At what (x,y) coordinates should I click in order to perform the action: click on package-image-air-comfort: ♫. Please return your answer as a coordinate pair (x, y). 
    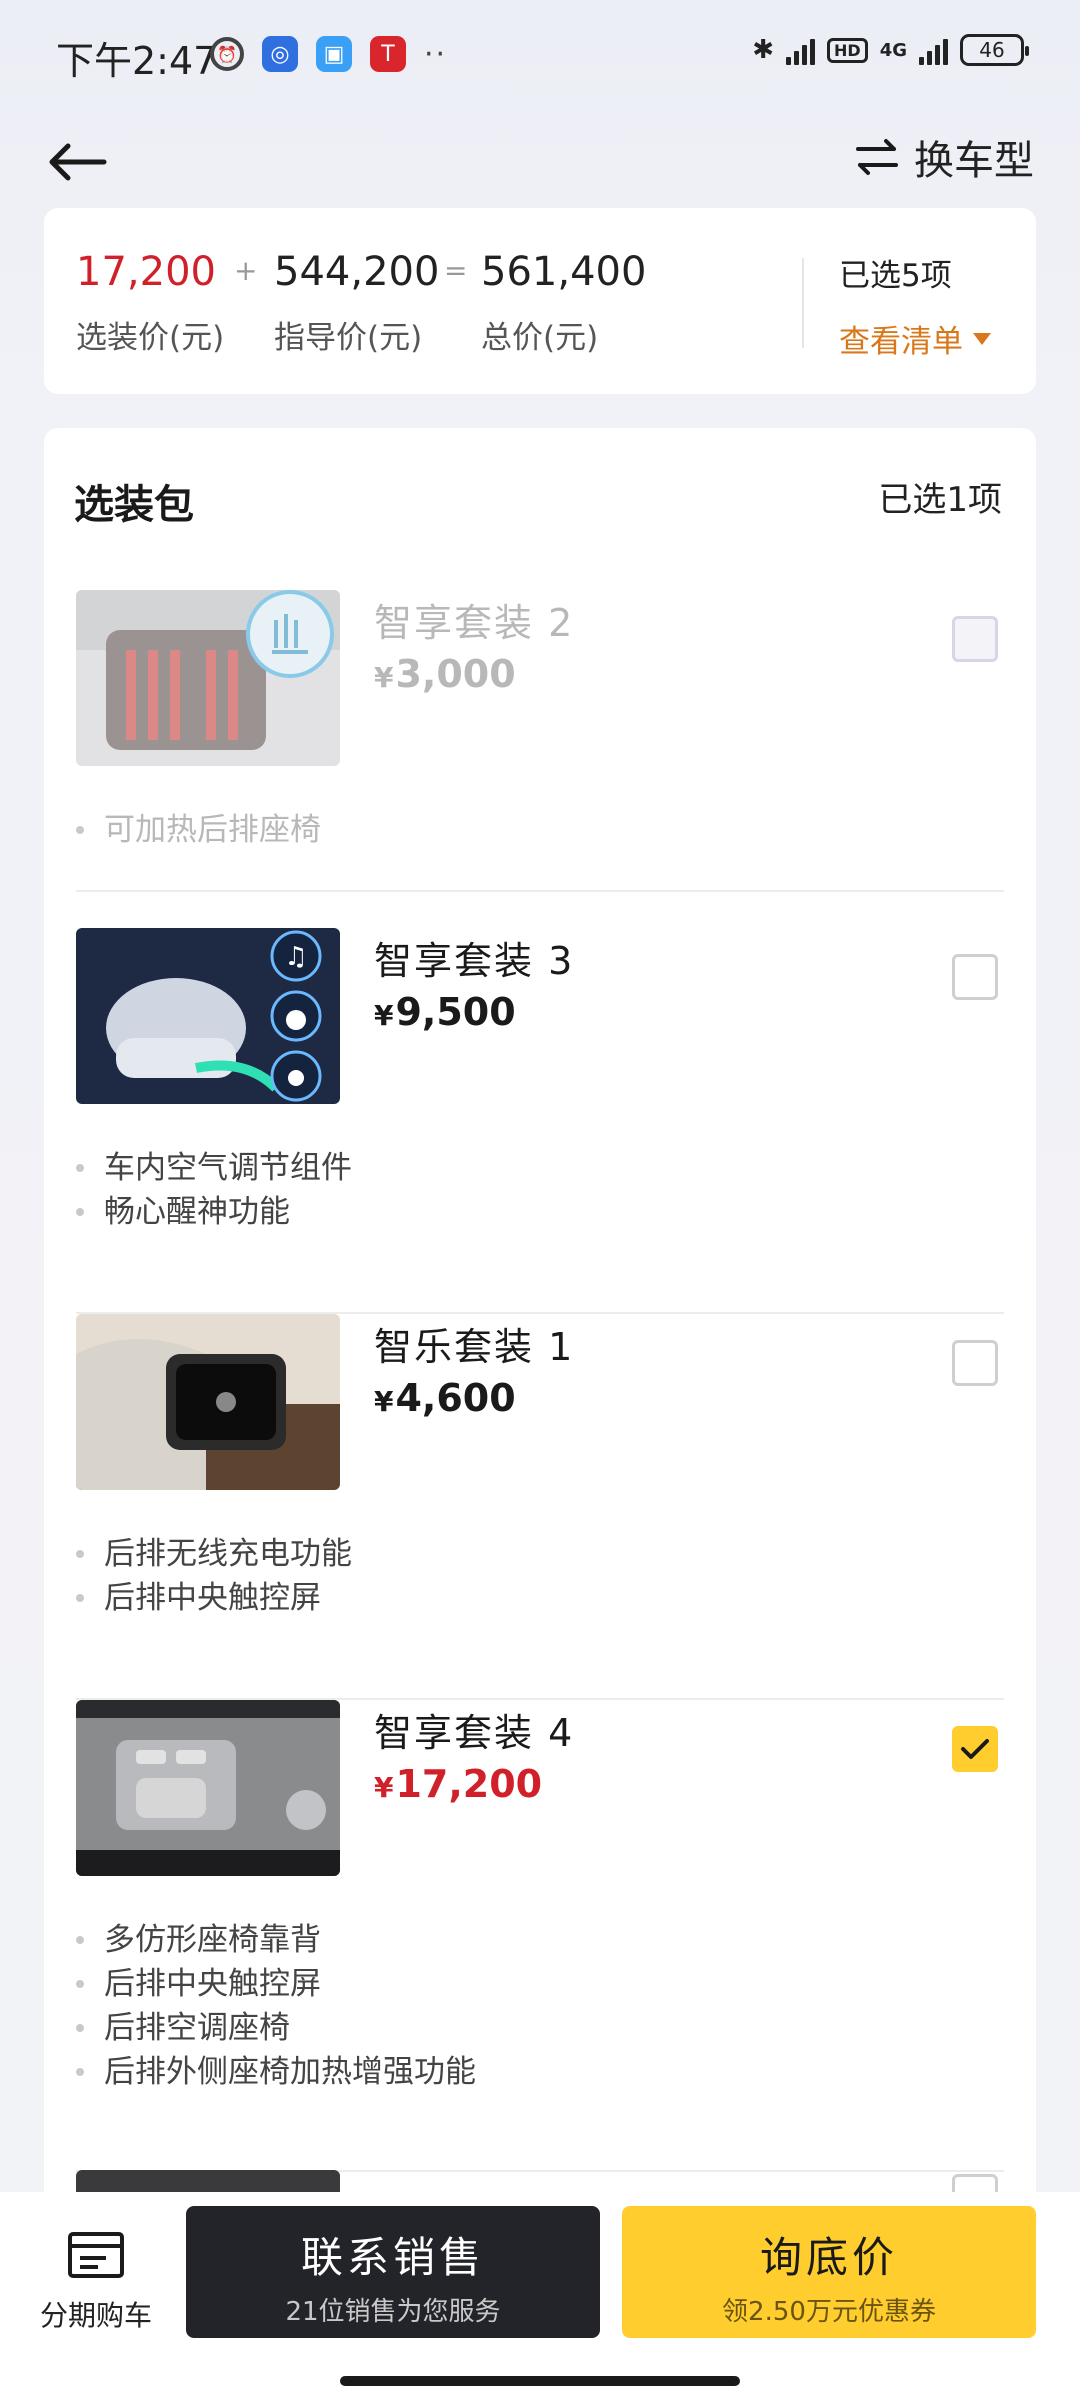
    Looking at the image, I should click on (208, 1016).